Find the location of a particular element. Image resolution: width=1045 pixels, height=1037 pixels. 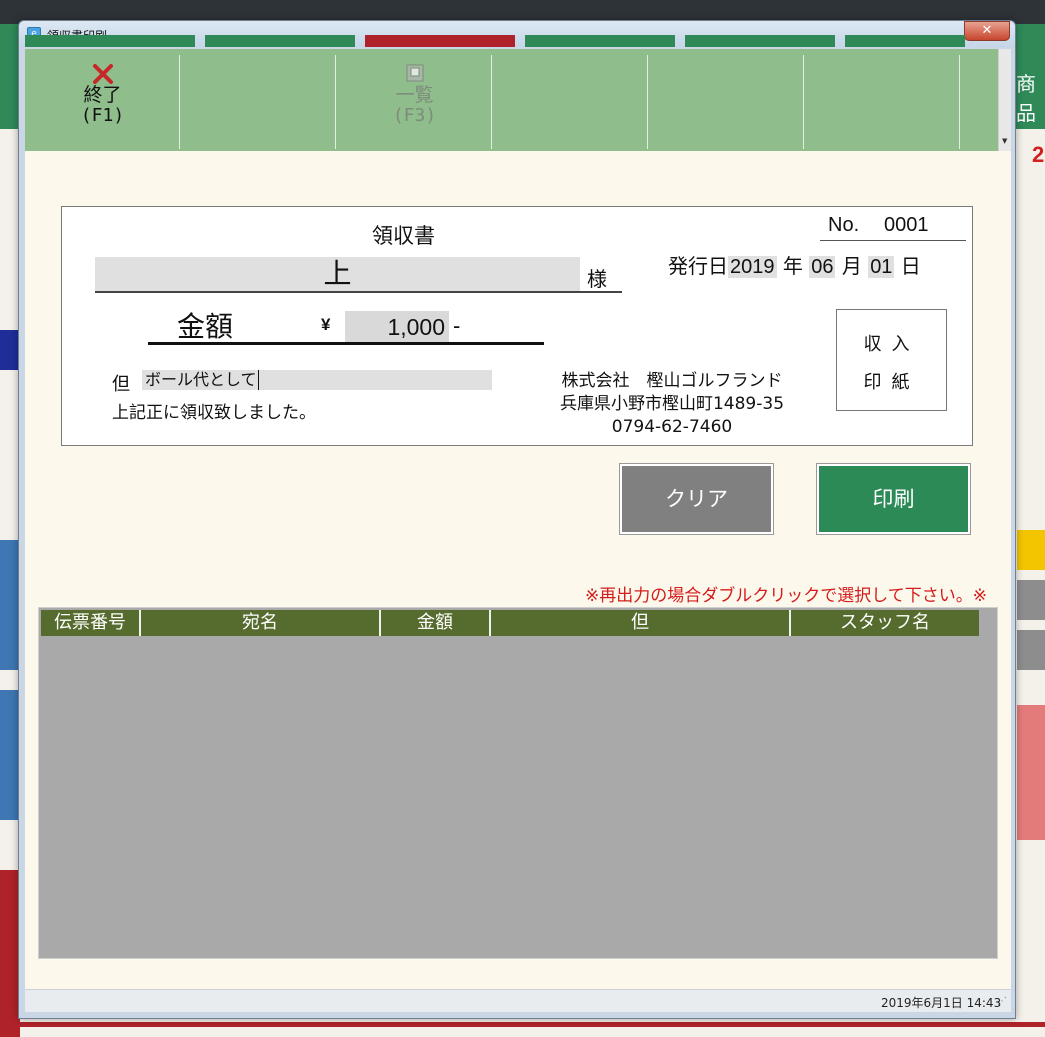

amount-suffix: - is located at coordinates (457, 325).